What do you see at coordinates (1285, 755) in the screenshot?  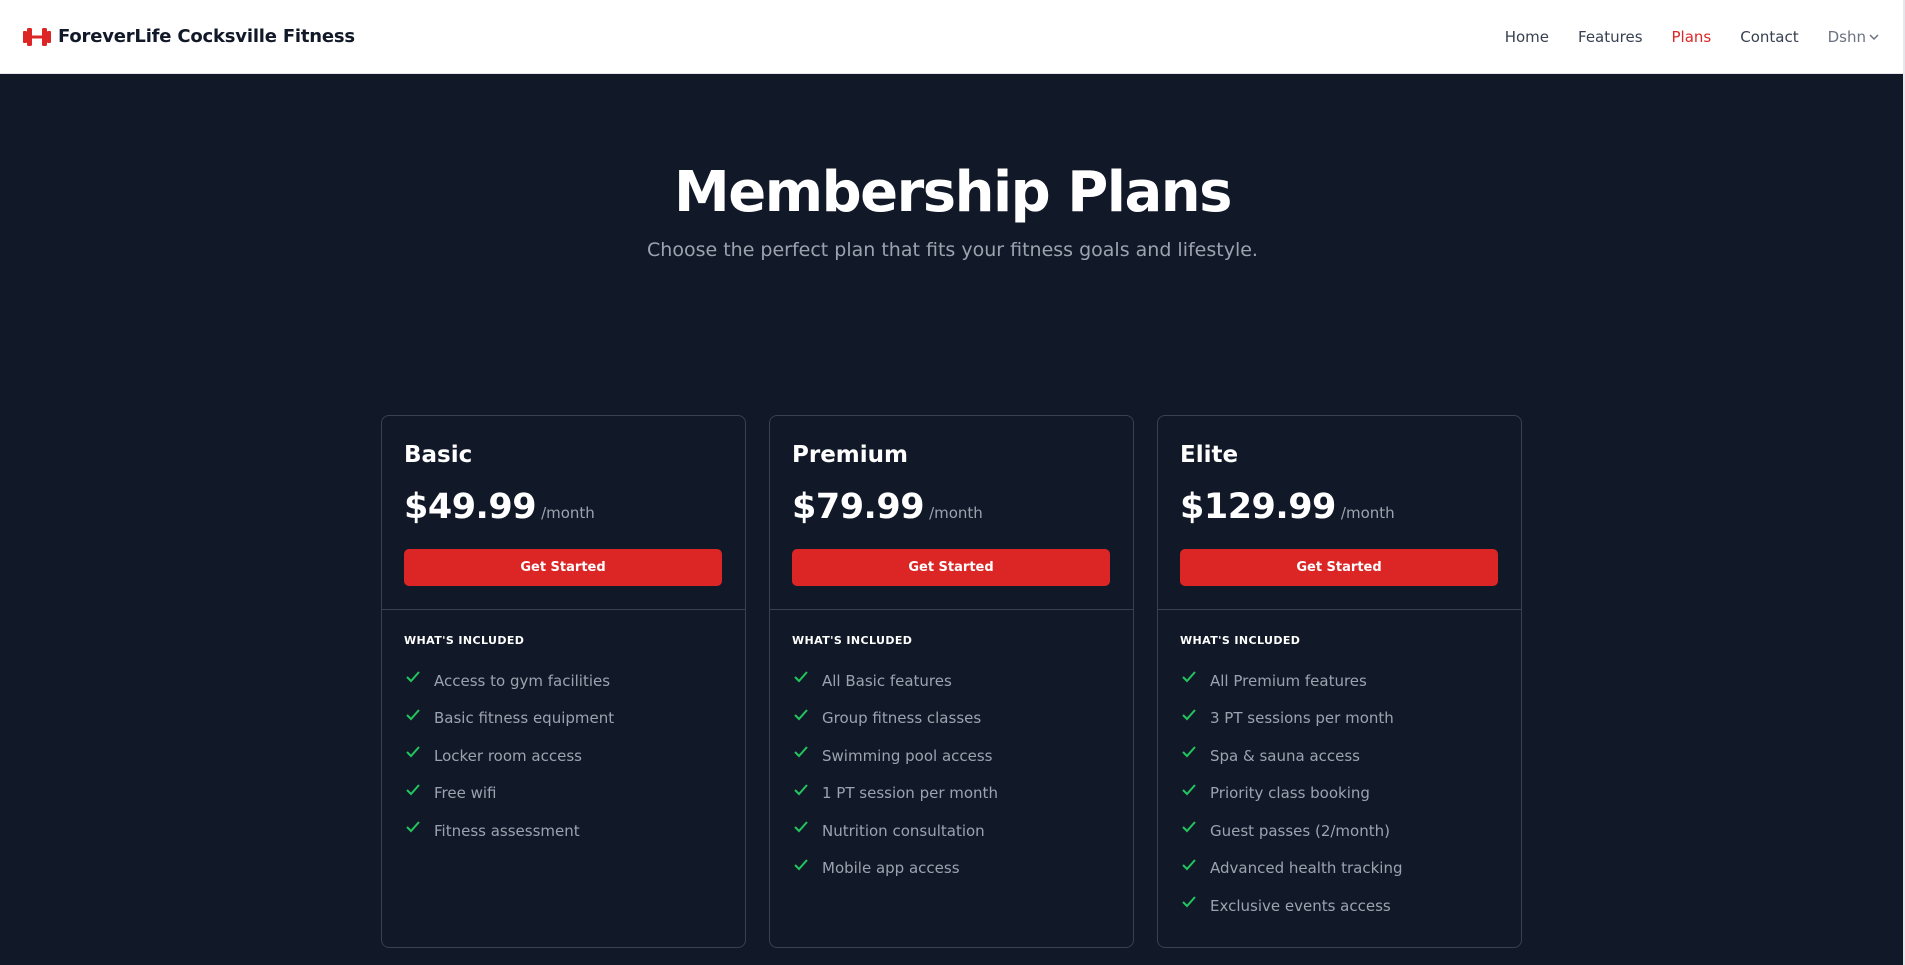 I see `feature-text: Spa & sauna access` at bounding box center [1285, 755].